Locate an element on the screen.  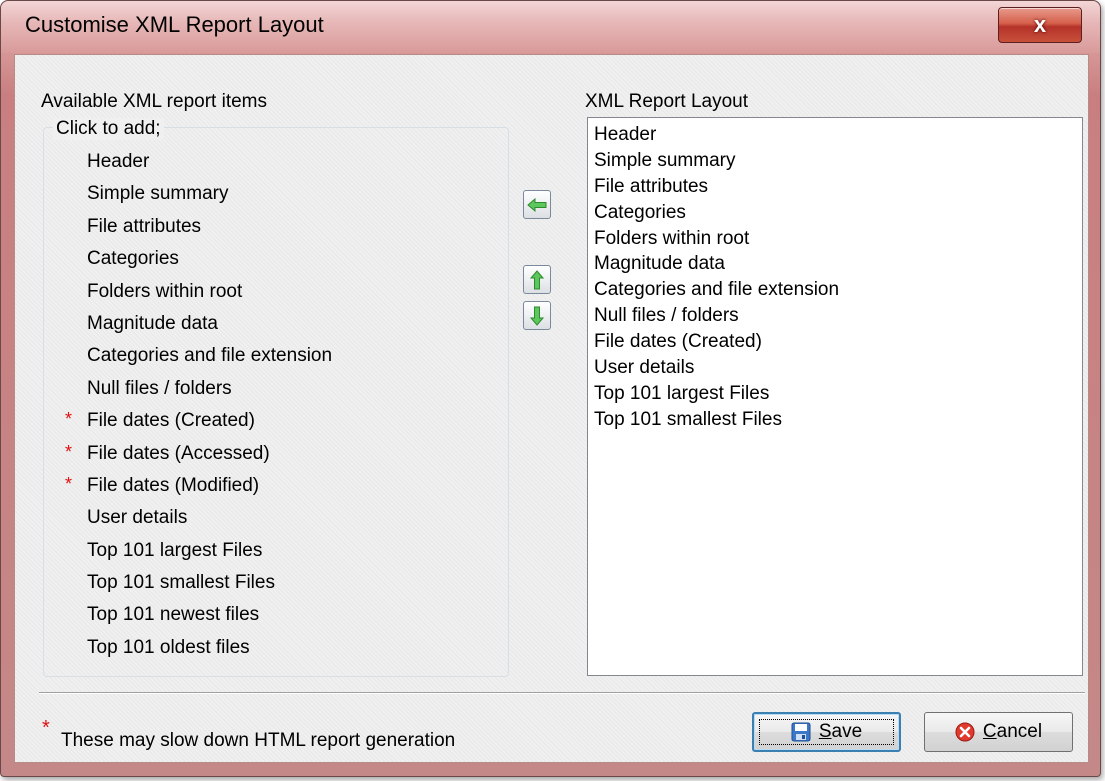
focus-rectangle is located at coordinates (826, 732).